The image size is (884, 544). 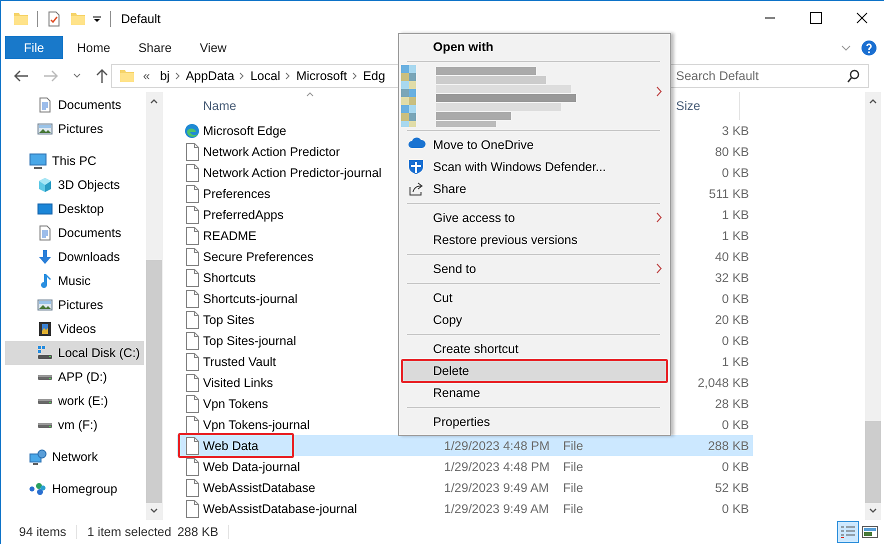 What do you see at coordinates (228, 319) in the screenshot?
I see `file-name: Top Sites` at bounding box center [228, 319].